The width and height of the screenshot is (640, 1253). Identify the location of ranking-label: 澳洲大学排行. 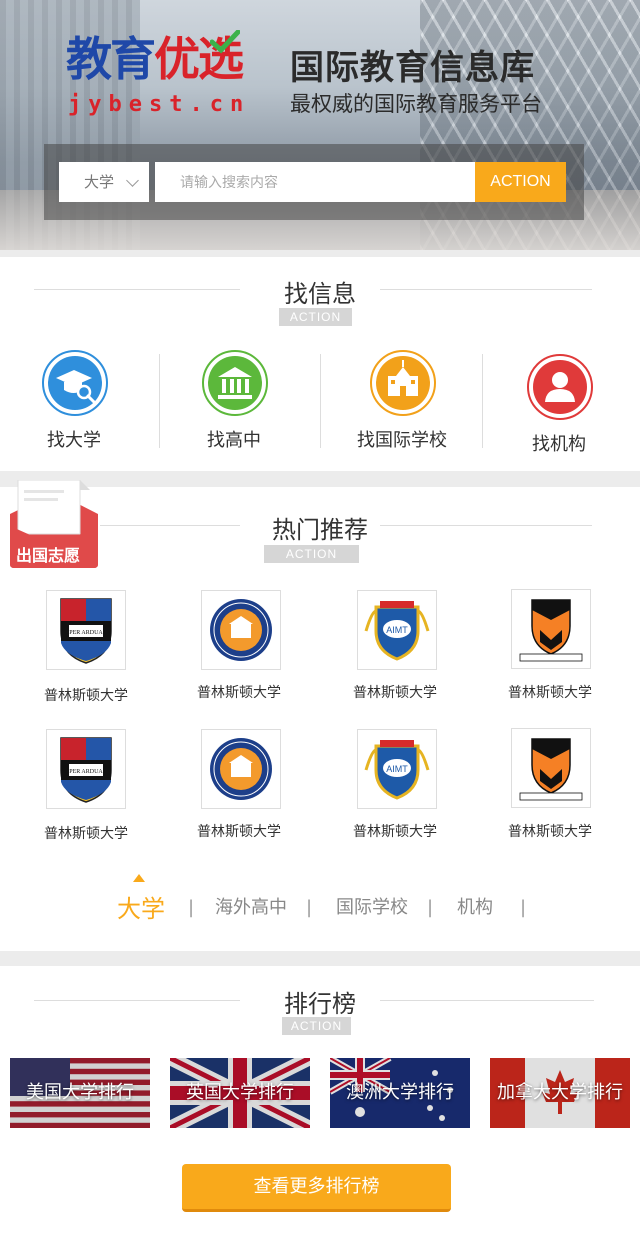
(400, 1092).